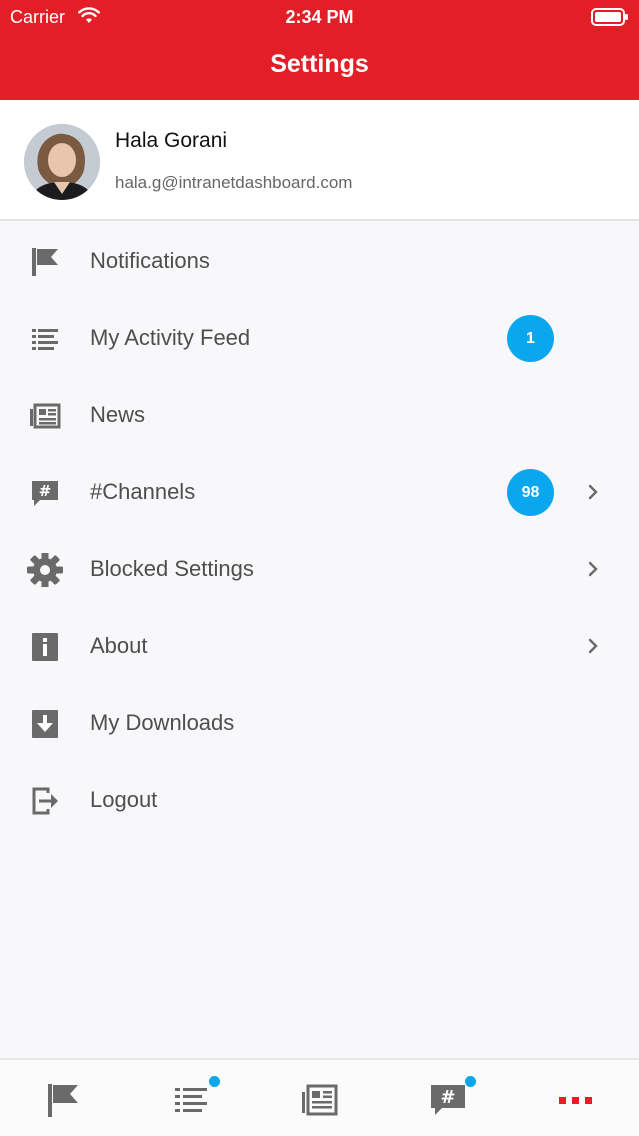 The height and width of the screenshot is (1136, 639). What do you see at coordinates (319, 64) in the screenshot?
I see `page-title: Settings` at bounding box center [319, 64].